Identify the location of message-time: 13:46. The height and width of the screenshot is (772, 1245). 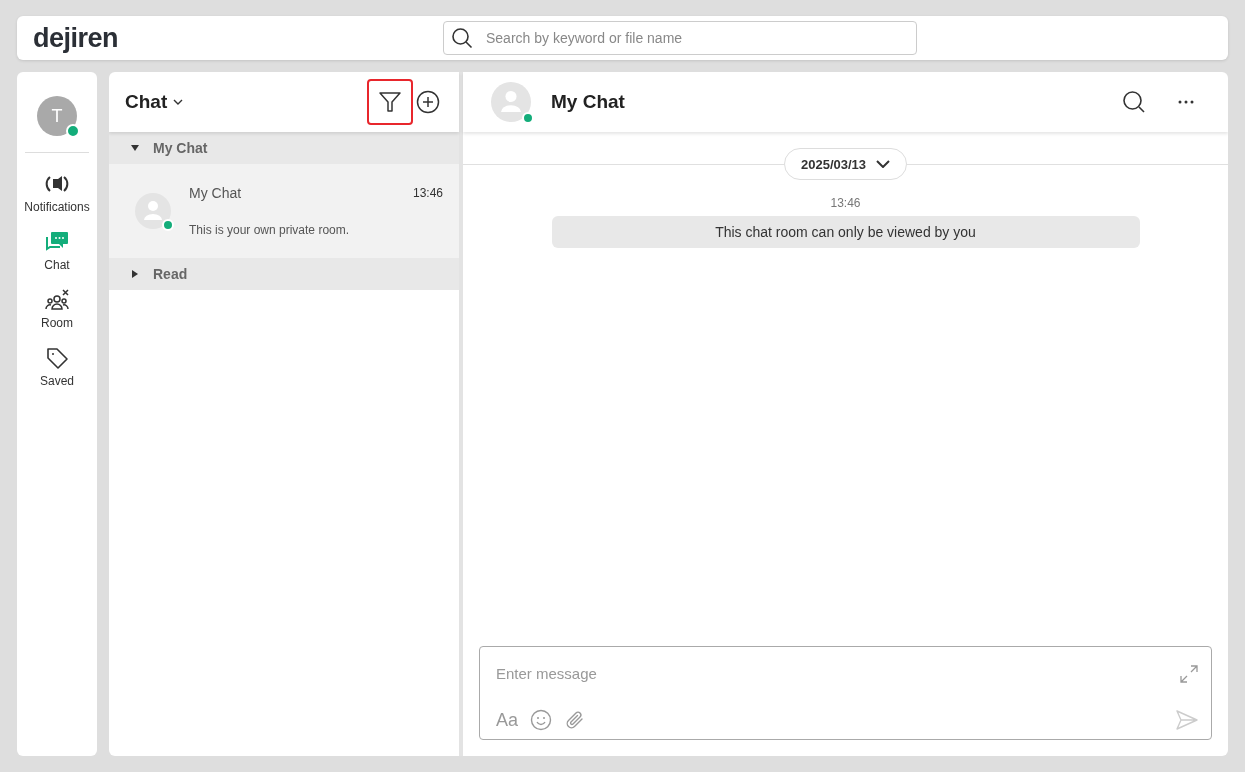
(845, 203).